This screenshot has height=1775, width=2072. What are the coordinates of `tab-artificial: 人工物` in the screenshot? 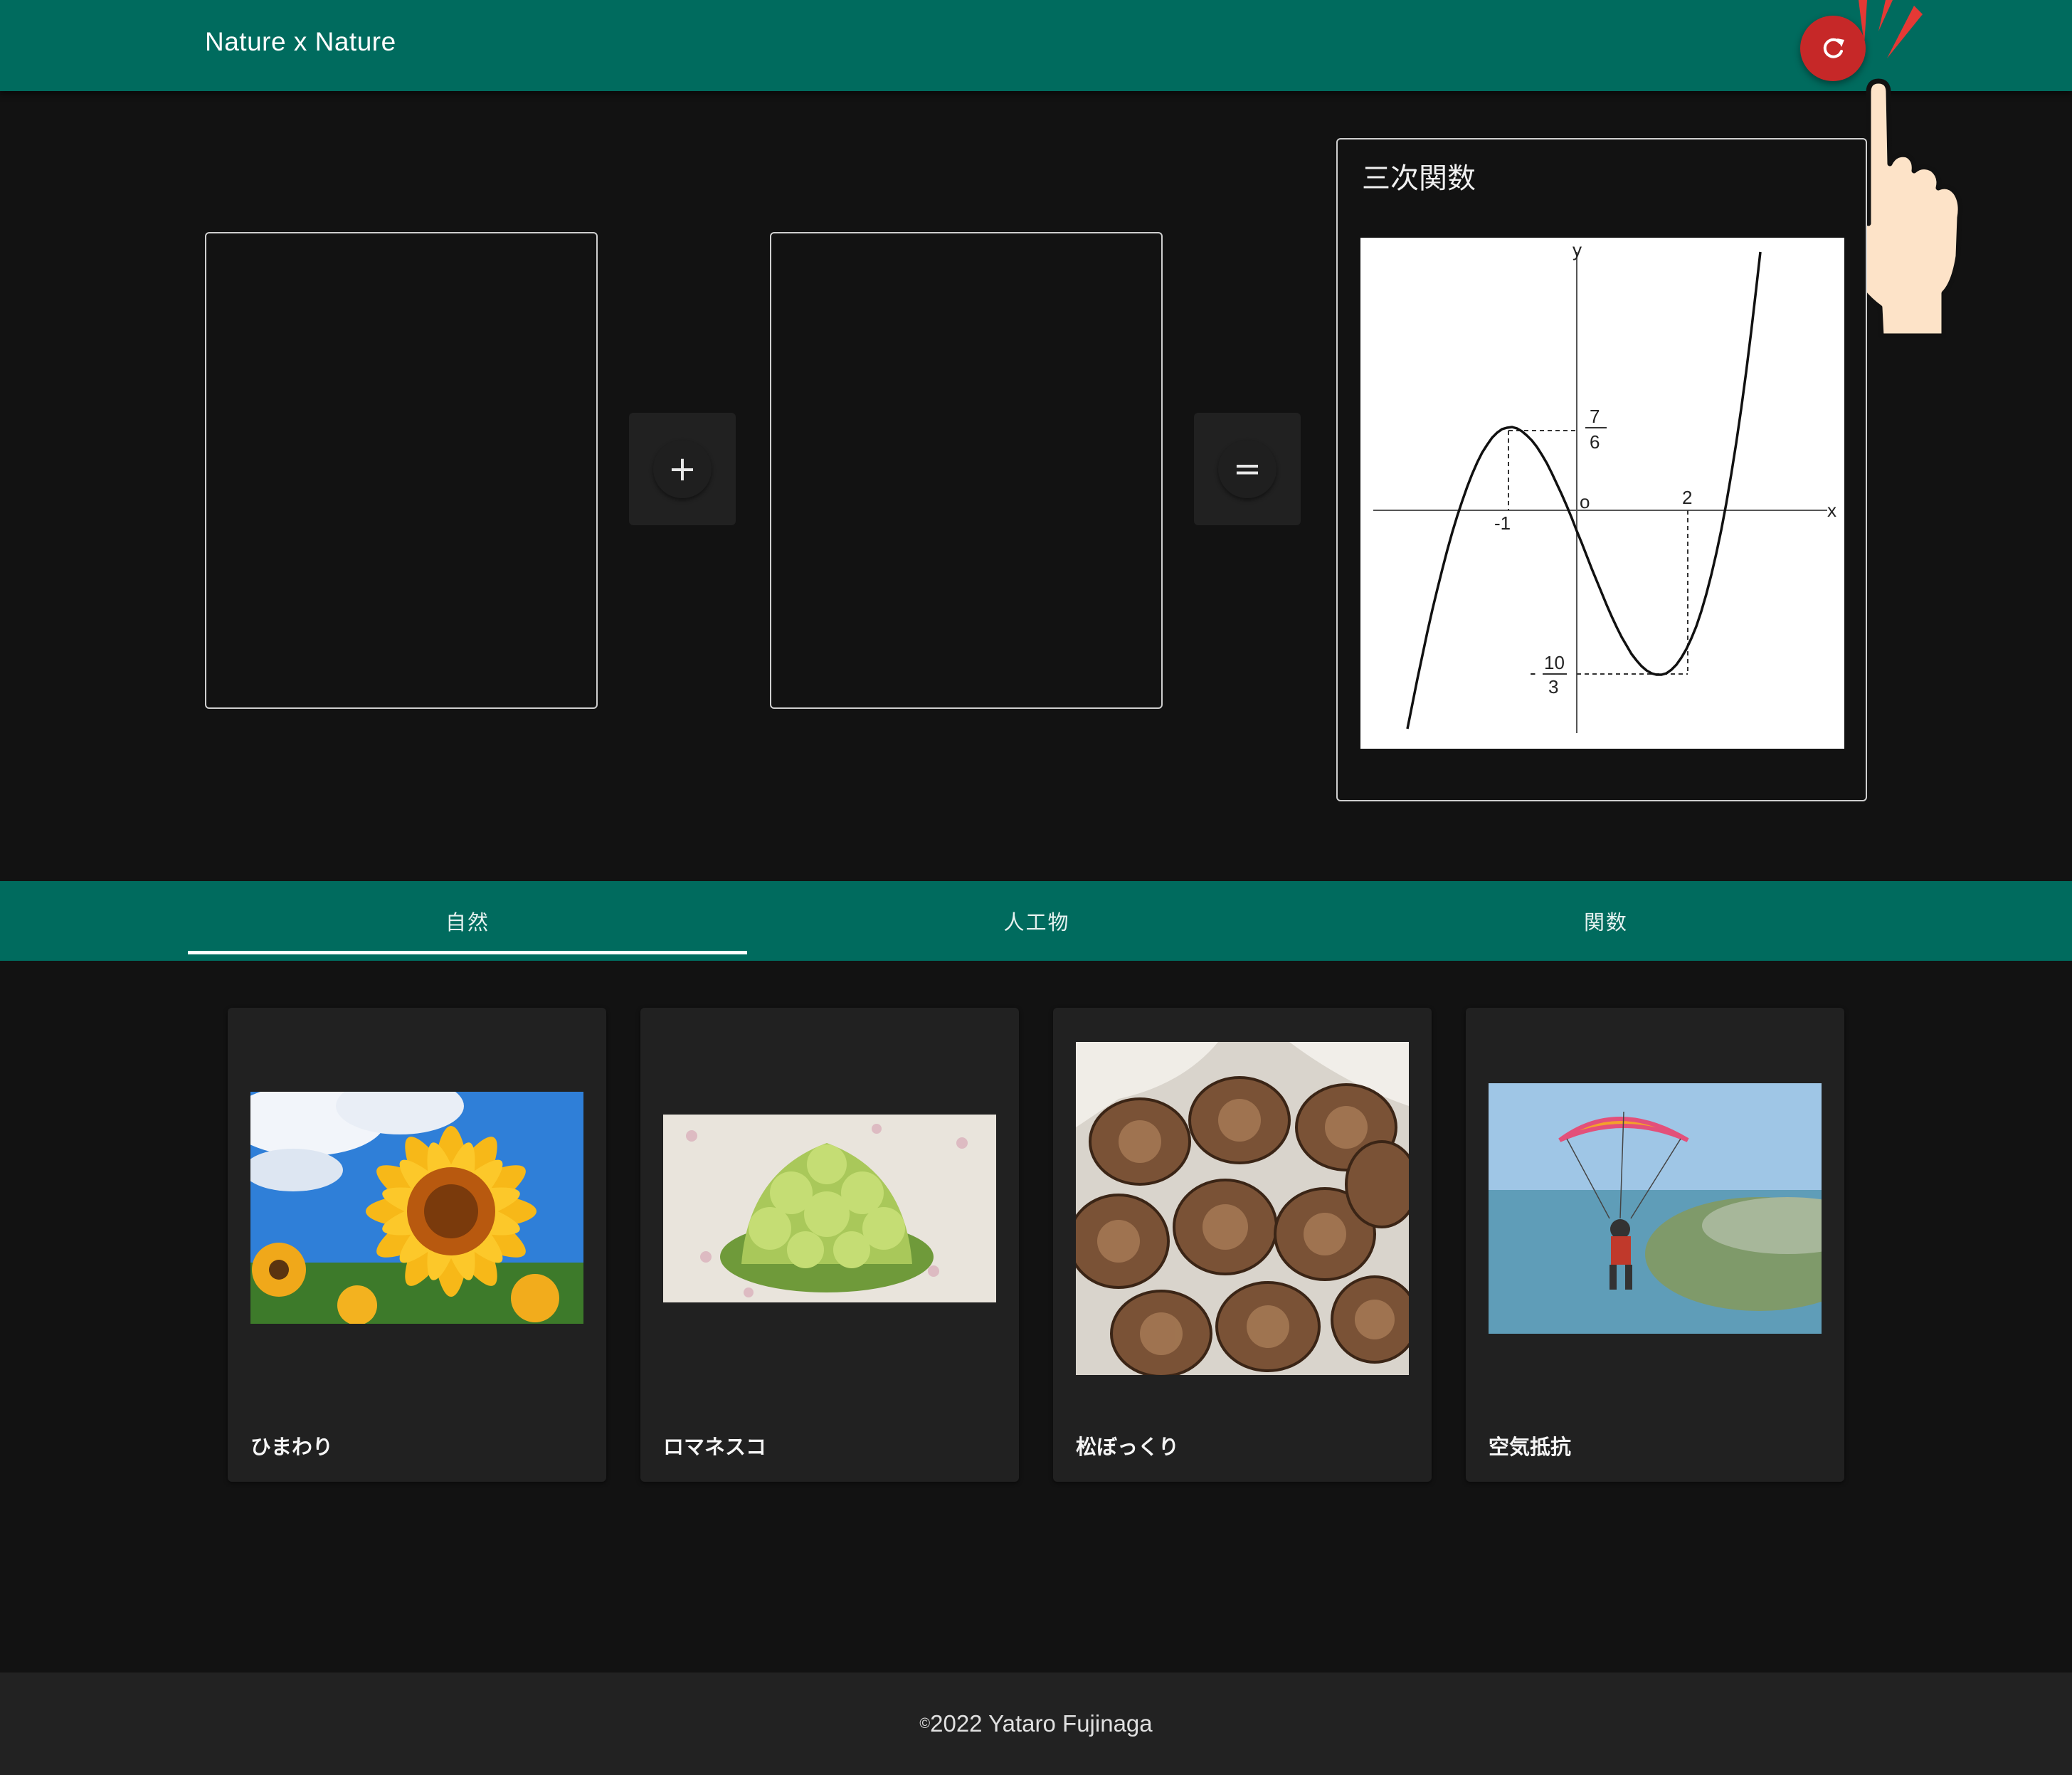 It's located at (1036, 921).